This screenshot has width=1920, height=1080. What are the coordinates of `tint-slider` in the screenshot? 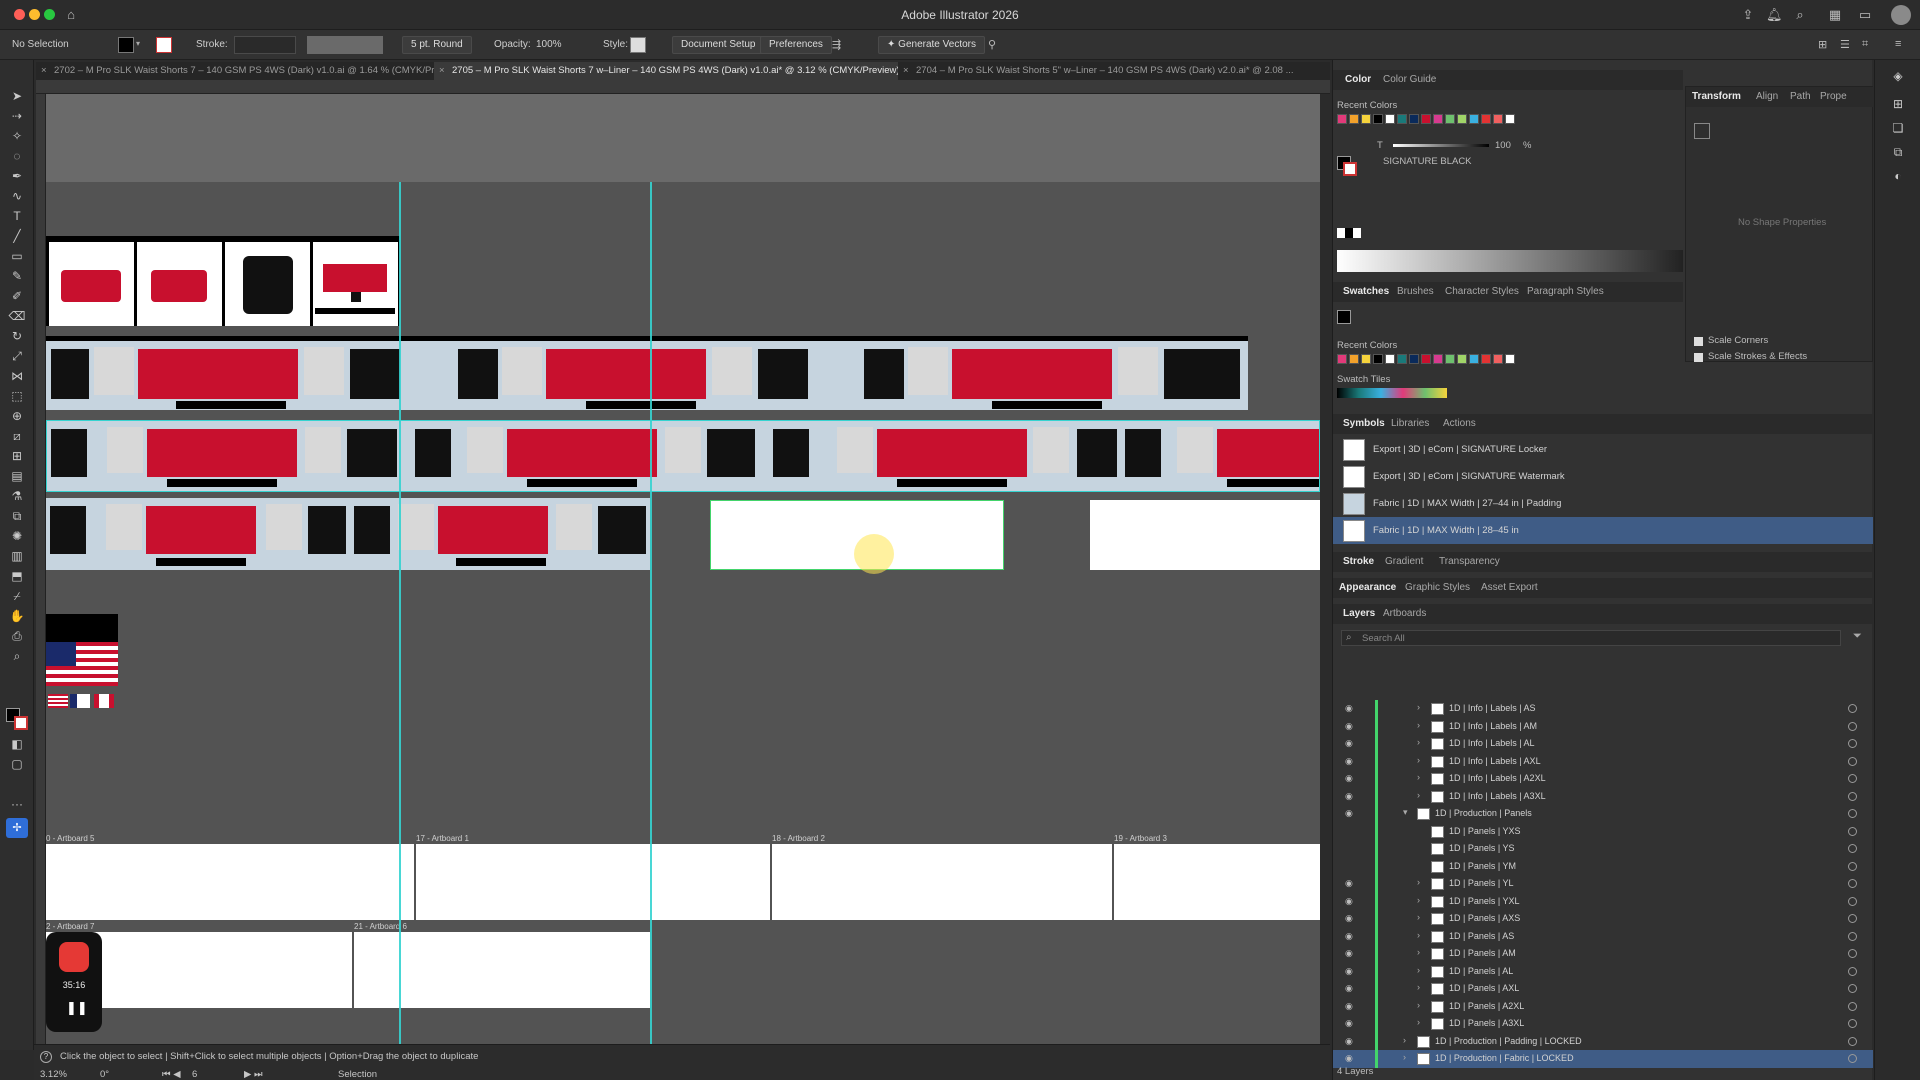 It's located at (1441, 145).